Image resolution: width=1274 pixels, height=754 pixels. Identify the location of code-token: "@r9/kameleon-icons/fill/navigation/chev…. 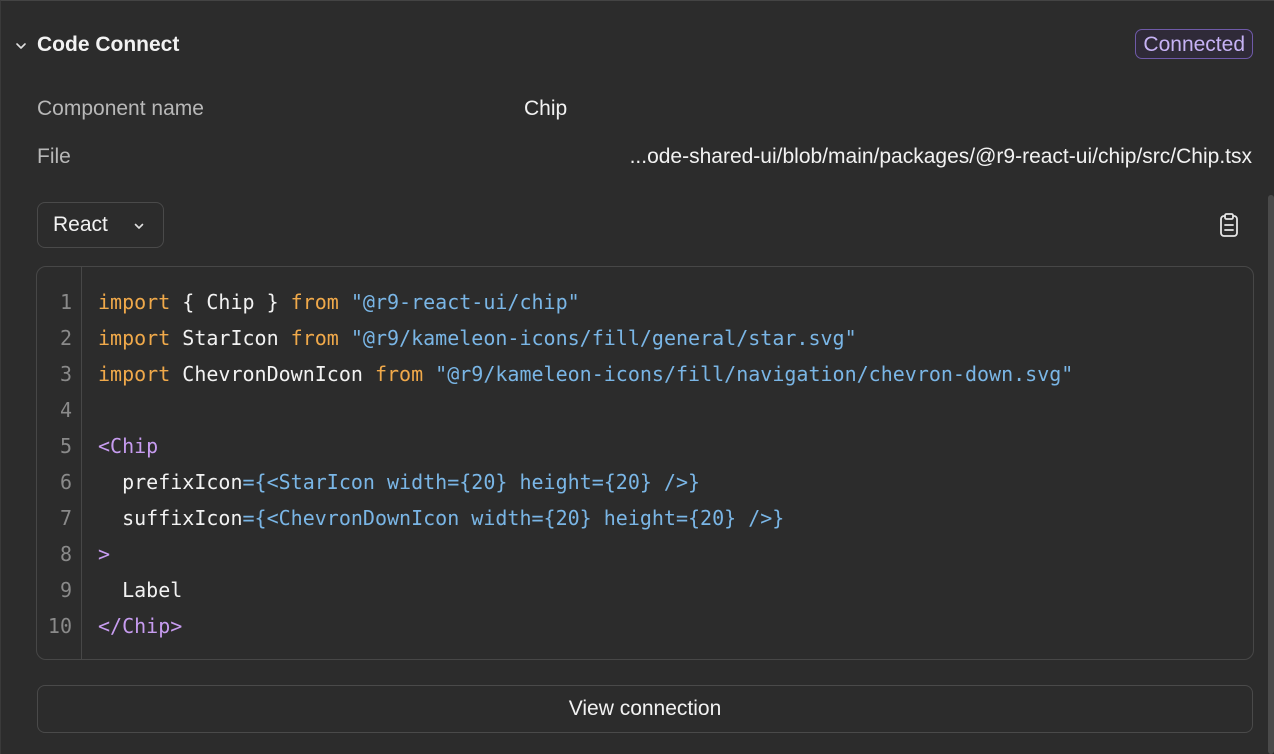
(754, 374).